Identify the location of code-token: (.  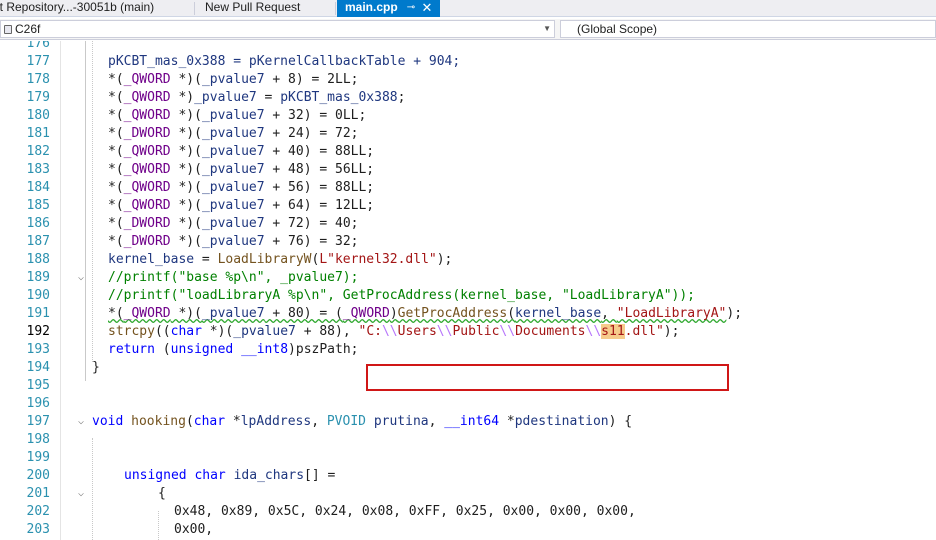
(511, 313).